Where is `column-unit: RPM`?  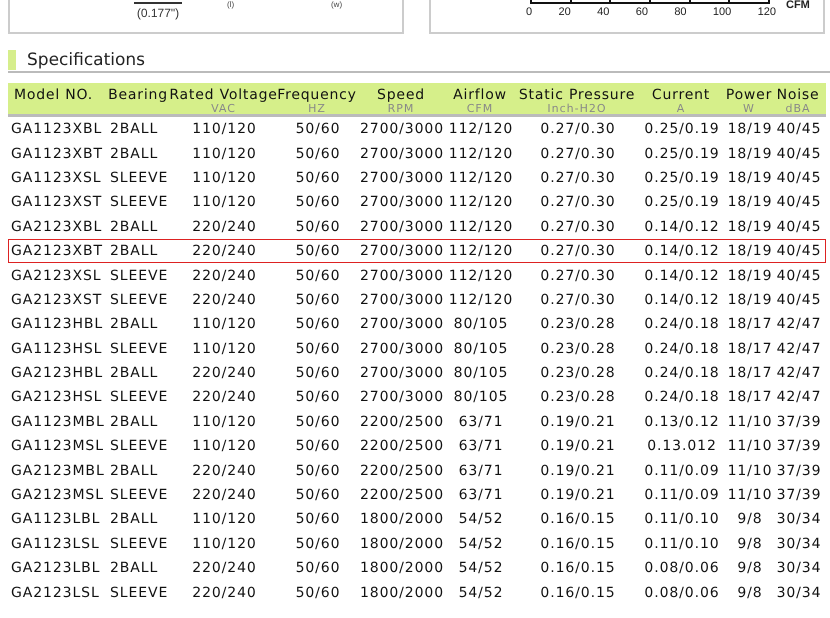
column-unit: RPM is located at coordinates (401, 109).